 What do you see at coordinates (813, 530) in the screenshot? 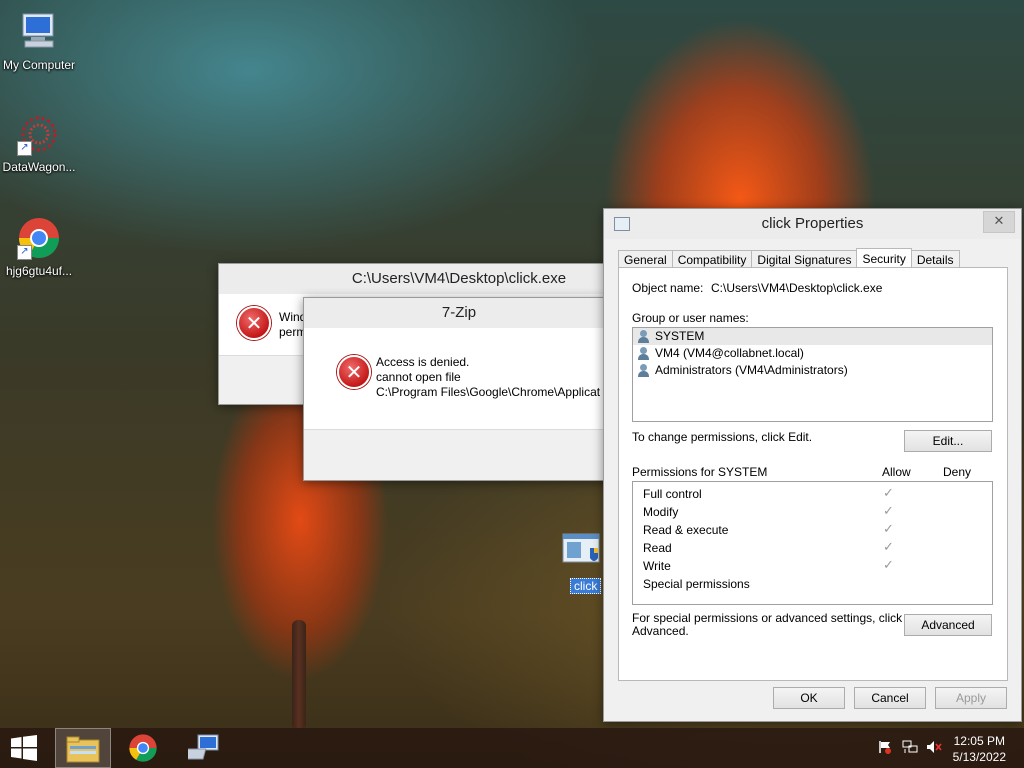
I see `permission-row: Read & execute ✓` at bounding box center [813, 530].